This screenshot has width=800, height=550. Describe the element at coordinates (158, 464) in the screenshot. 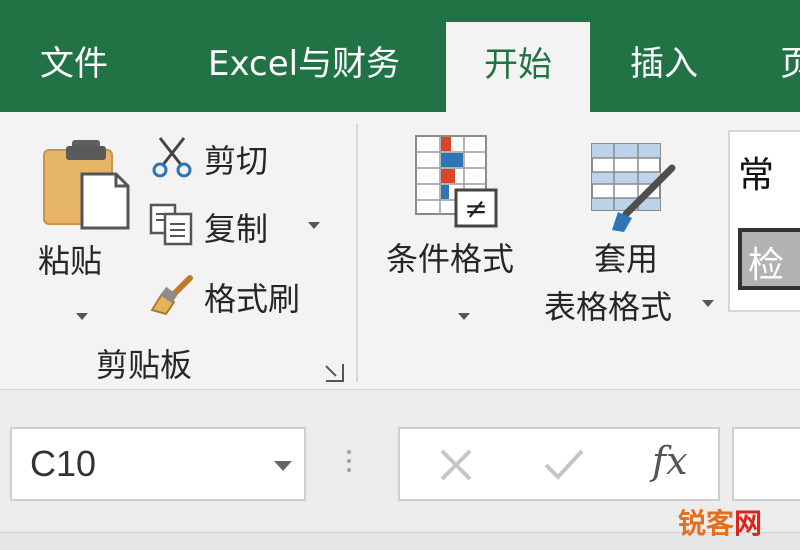

I see `name-box: C10` at that location.